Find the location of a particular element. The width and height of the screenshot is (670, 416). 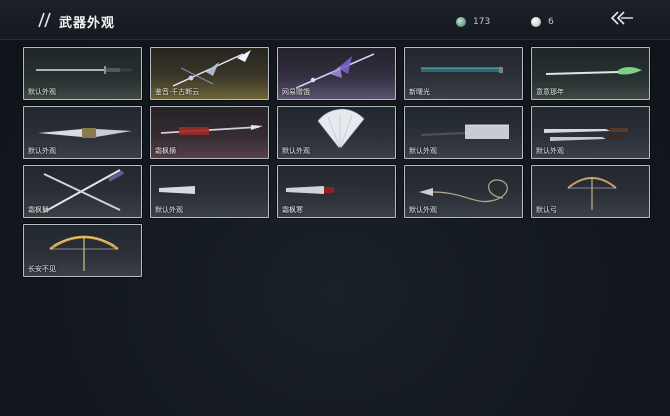

weapon-card-label: 鉴音·千古断云 is located at coordinates (177, 92).